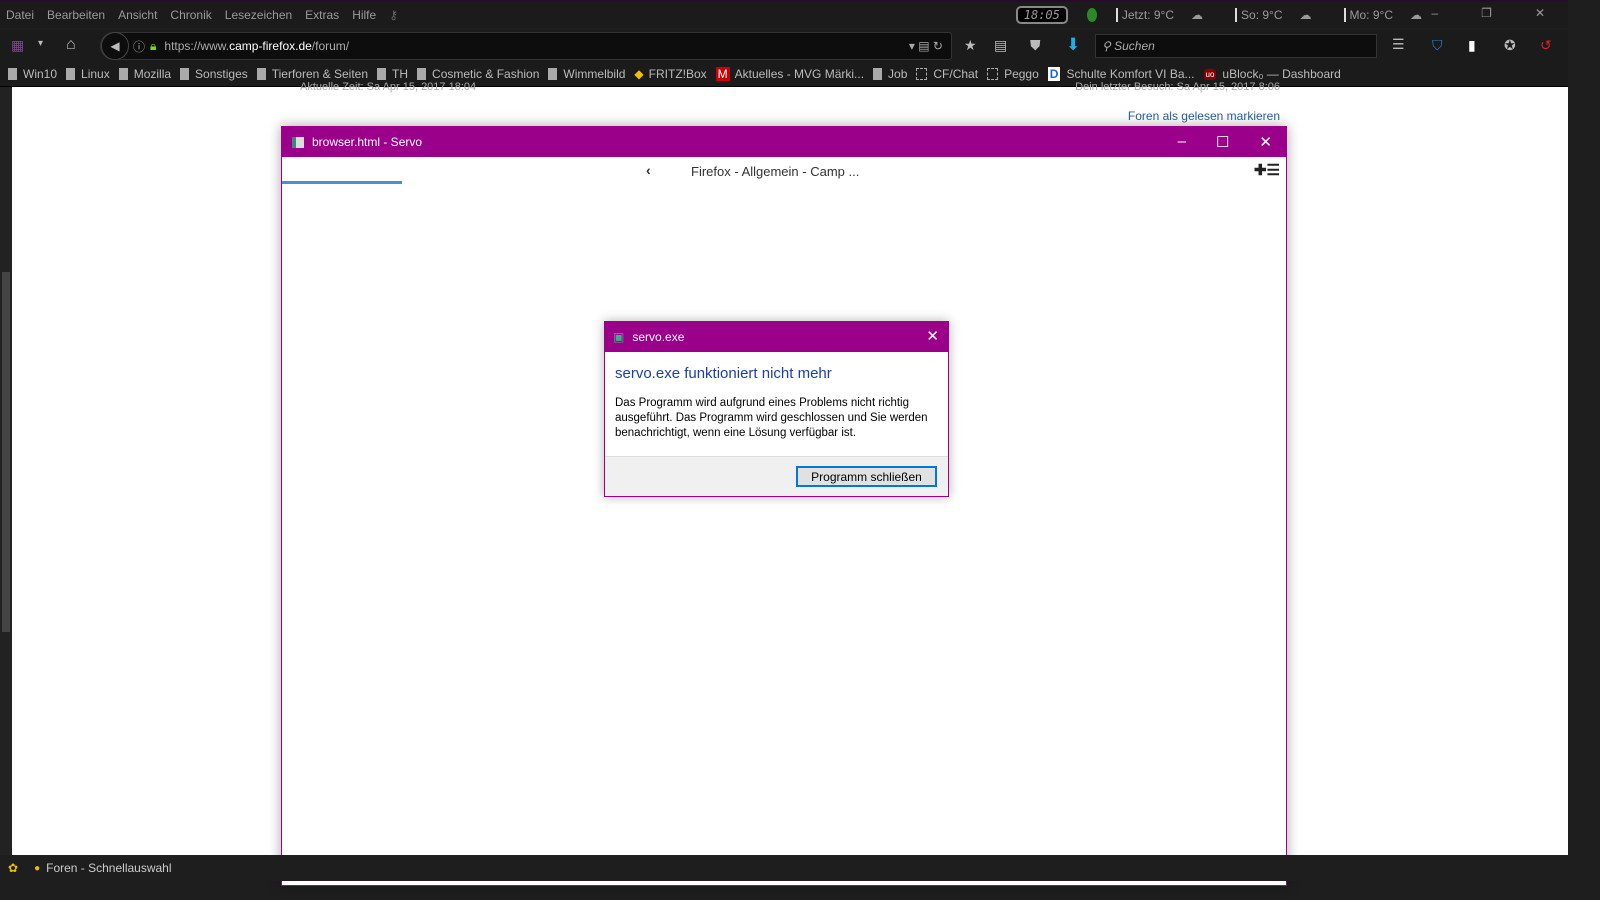  What do you see at coordinates (1035, 45) in the screenshot?
I see `ublock-icon: ⛊` at bounding box center [1035, 45].